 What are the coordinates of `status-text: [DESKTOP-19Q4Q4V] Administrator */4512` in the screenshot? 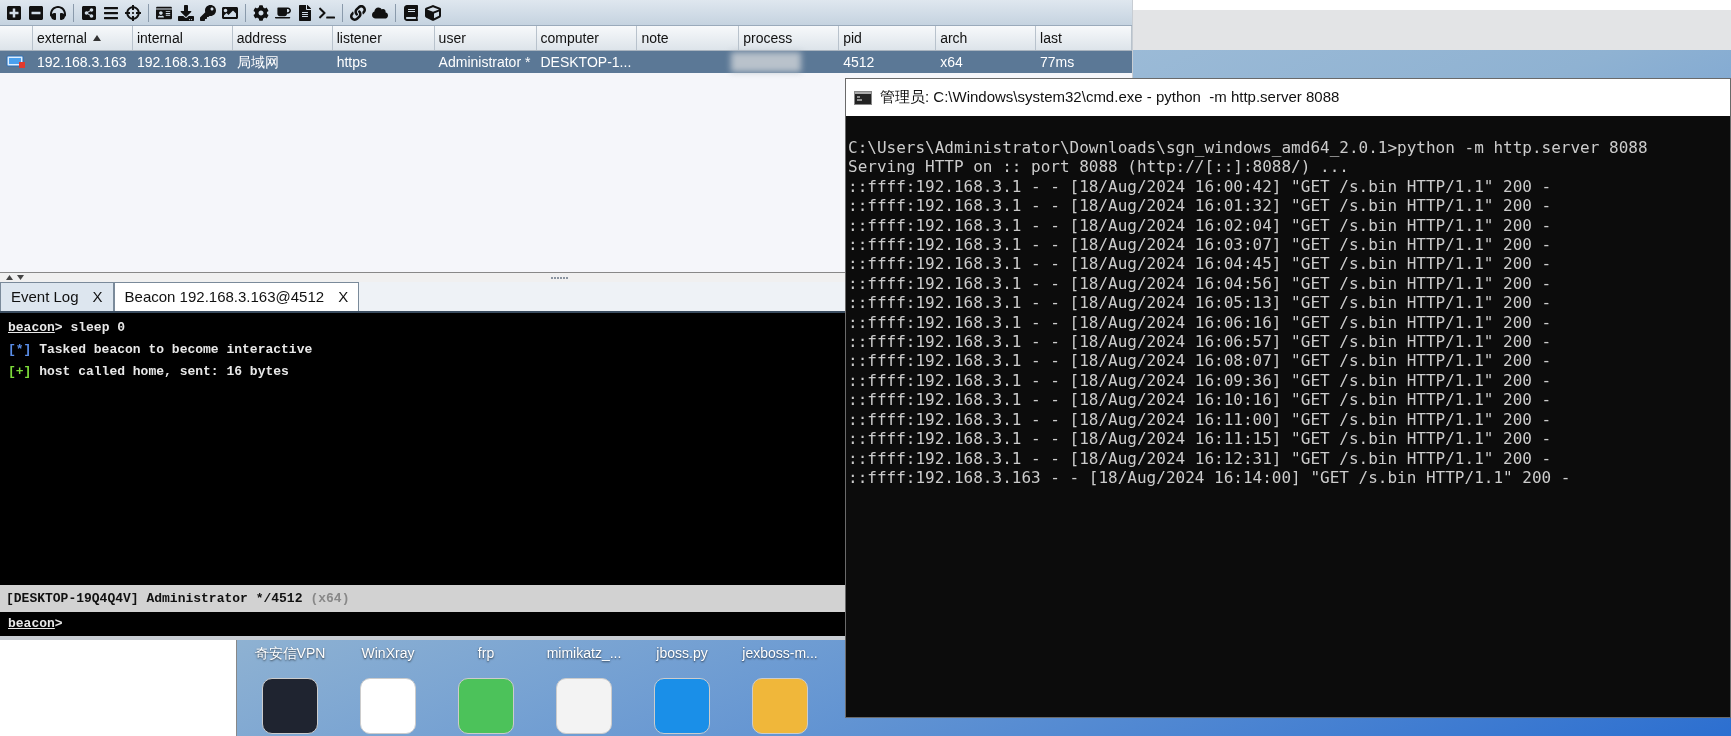 It's located at (154, 598).